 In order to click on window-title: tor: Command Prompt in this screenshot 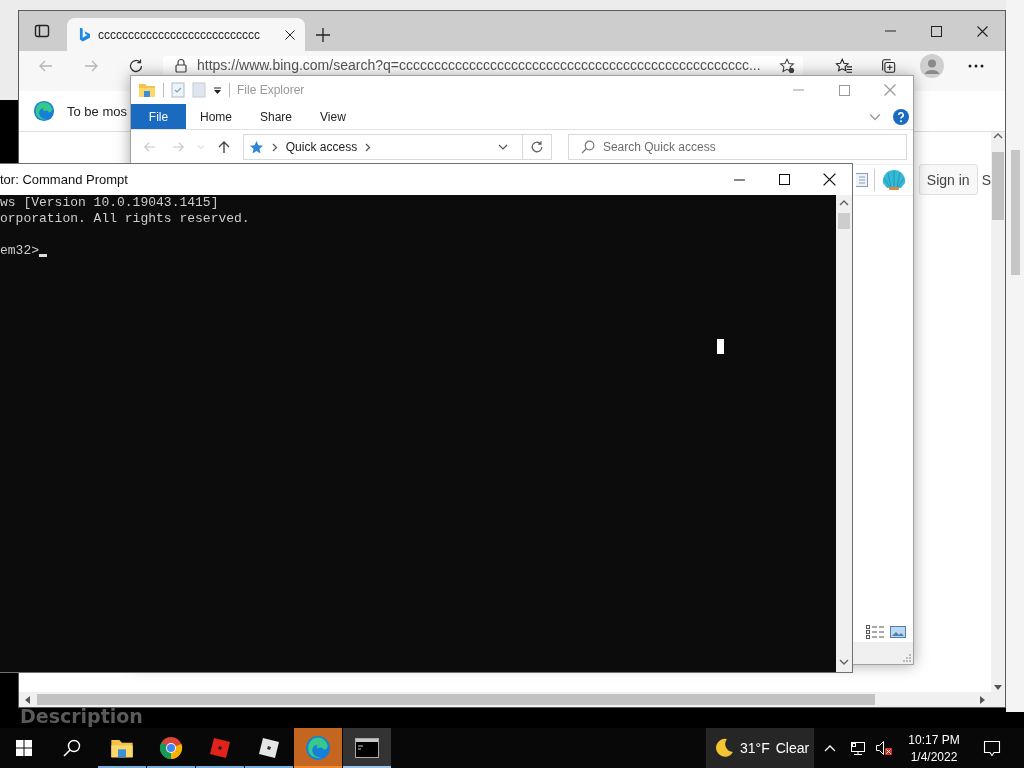, I will do `click(64, 179)`.